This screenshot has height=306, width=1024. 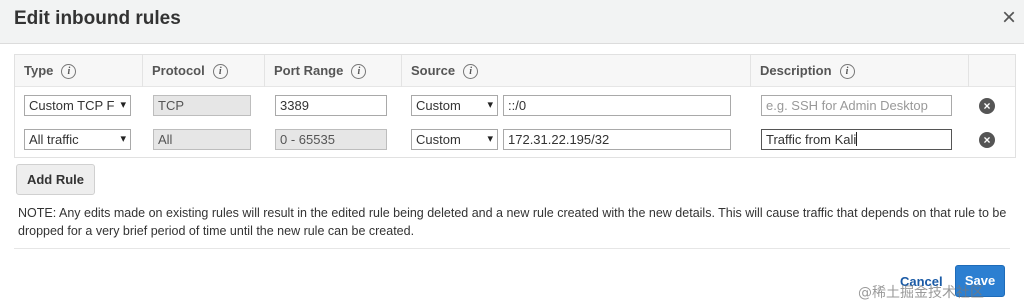 What do you see at coordinates (79, 71) in the screenshot?
I see `column-header-type: Type i` at bounding box center [79, 71].